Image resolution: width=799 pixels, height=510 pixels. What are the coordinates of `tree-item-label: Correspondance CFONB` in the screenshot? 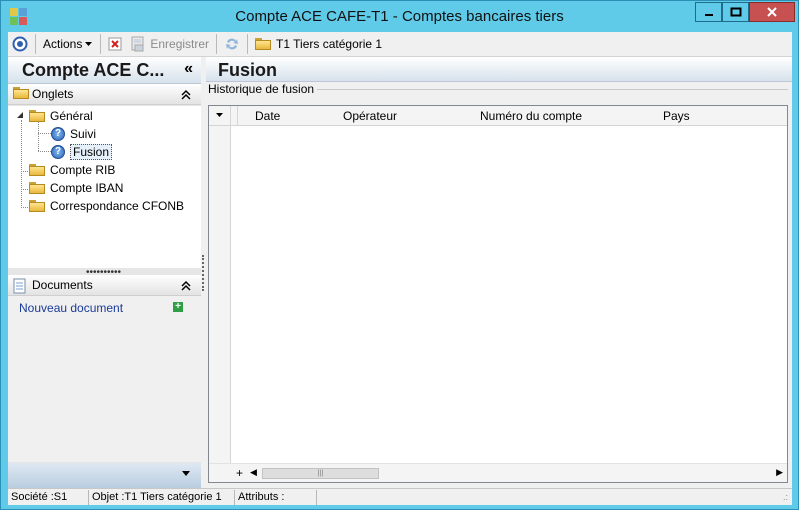 It's located at (117, 205).